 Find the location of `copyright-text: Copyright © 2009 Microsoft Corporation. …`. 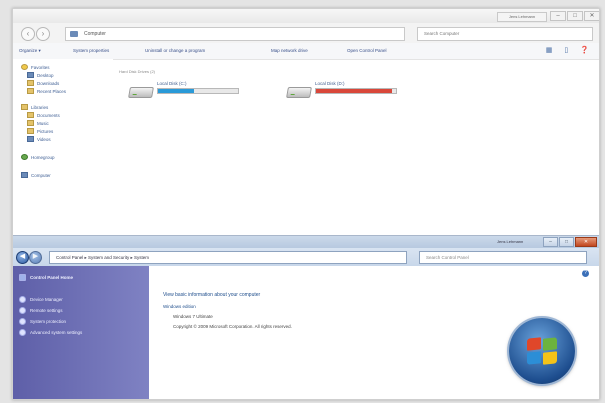

copyright-text: Copyright © 2009 Microsoft Corporation. … is located at coordinates (232, 326).